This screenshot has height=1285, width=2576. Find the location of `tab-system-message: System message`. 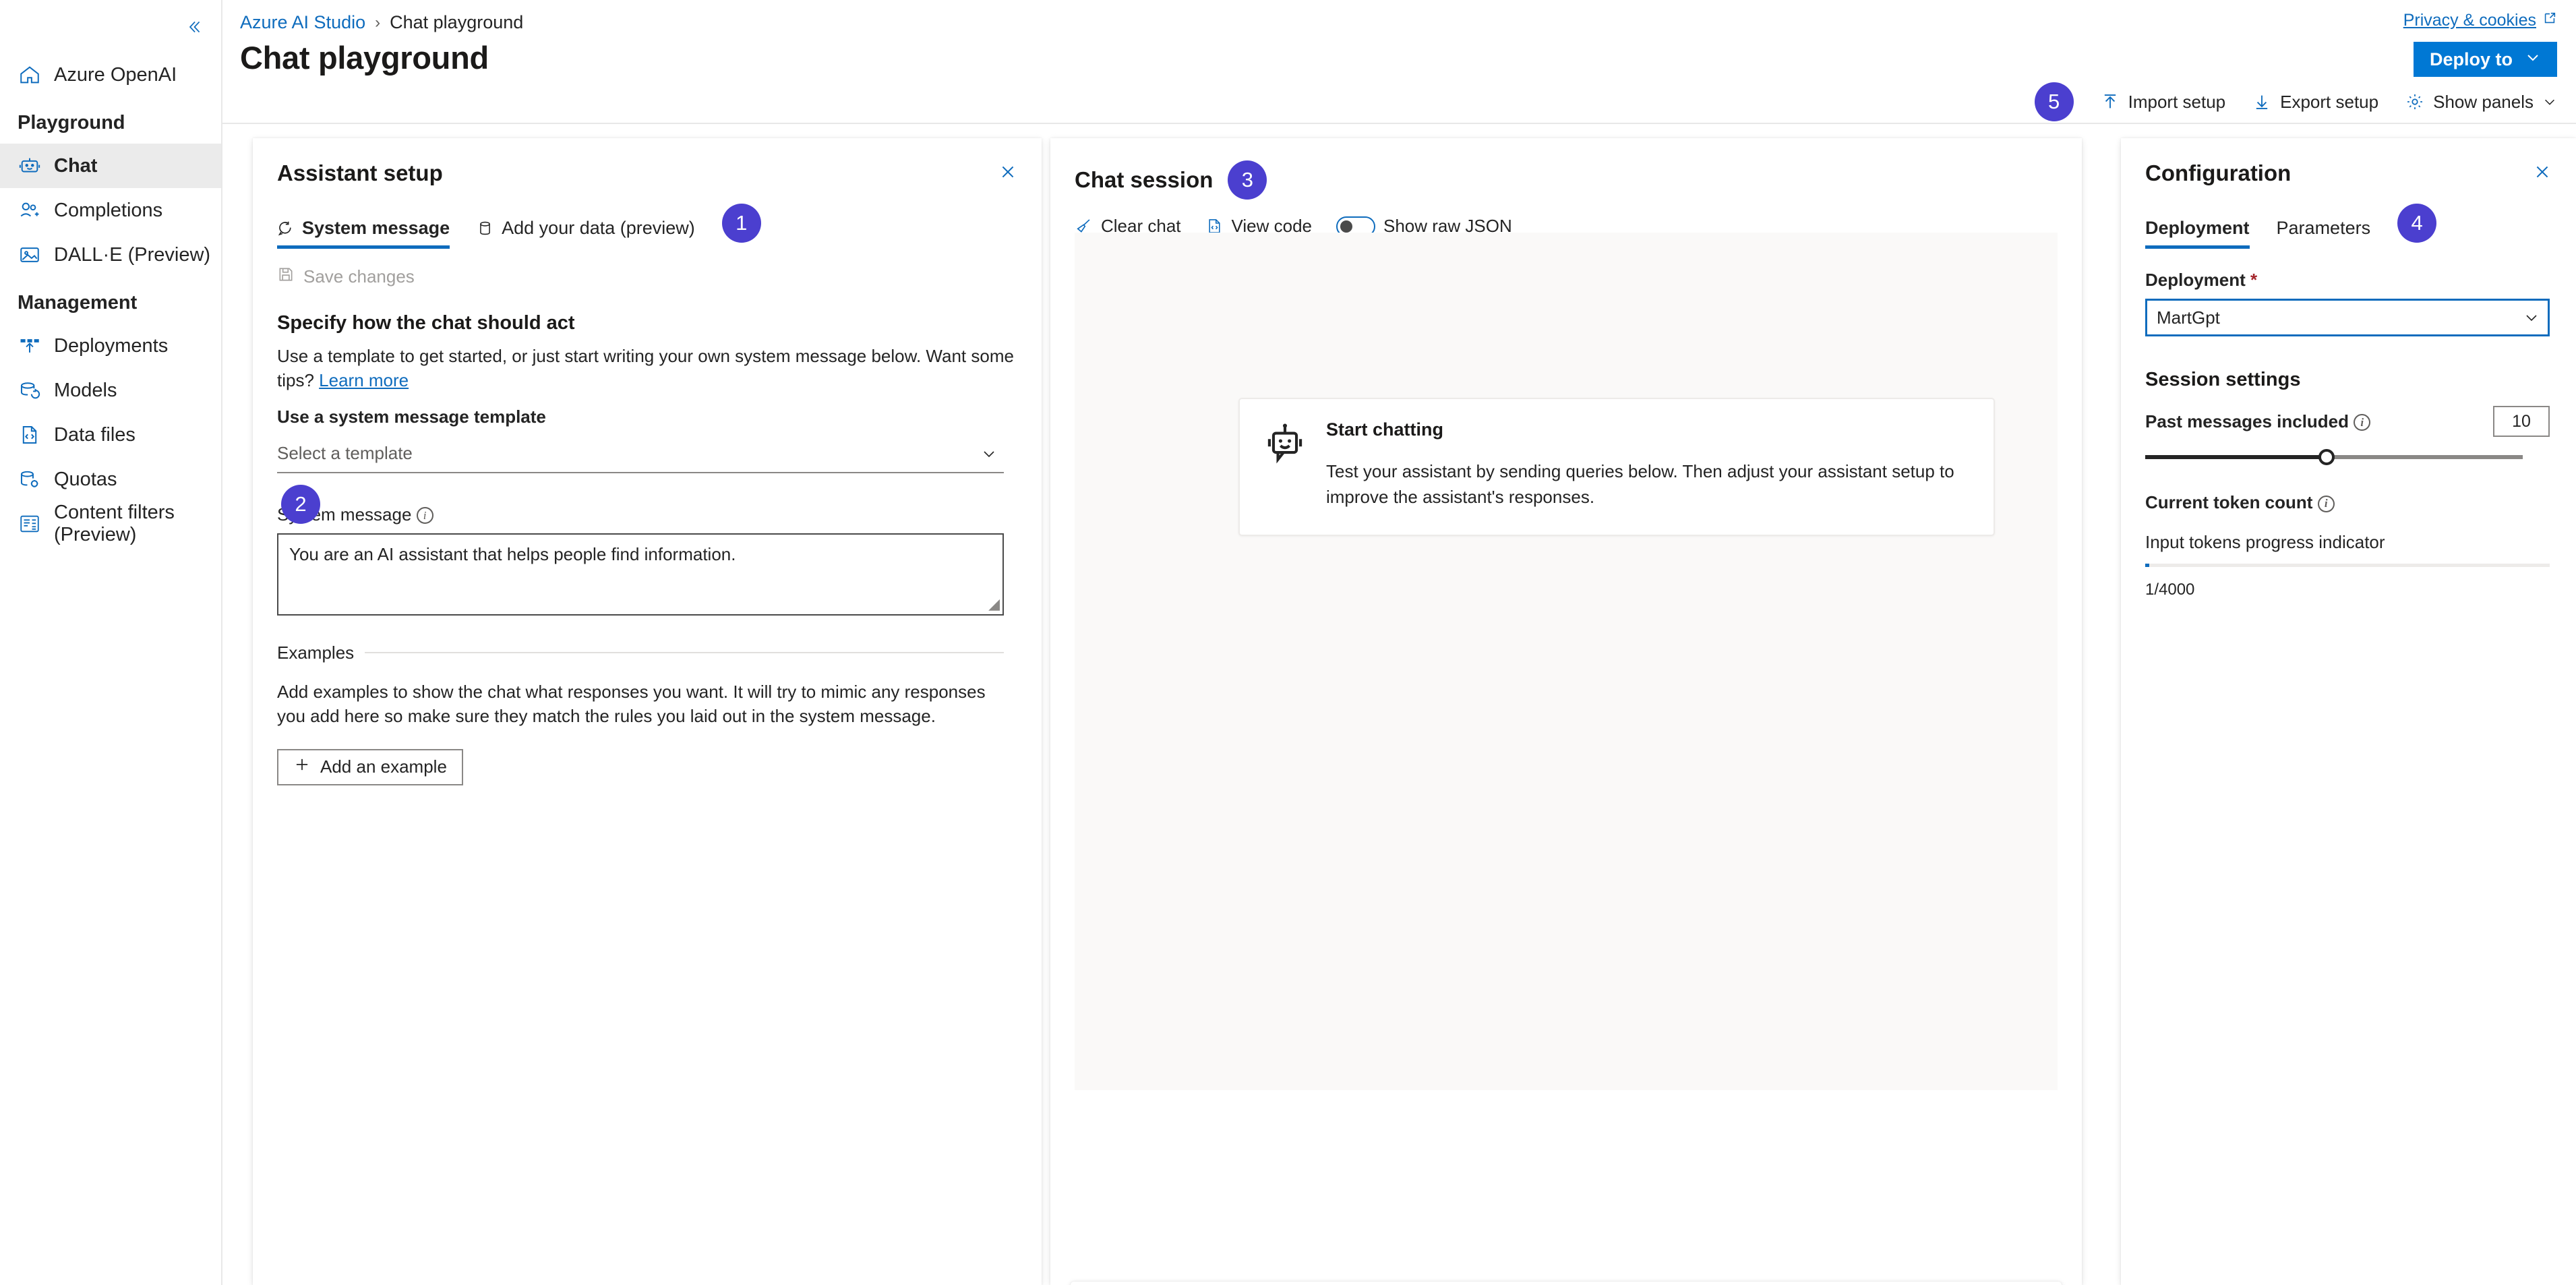

tab-system-message: System message is located at coordinates (363, 233).